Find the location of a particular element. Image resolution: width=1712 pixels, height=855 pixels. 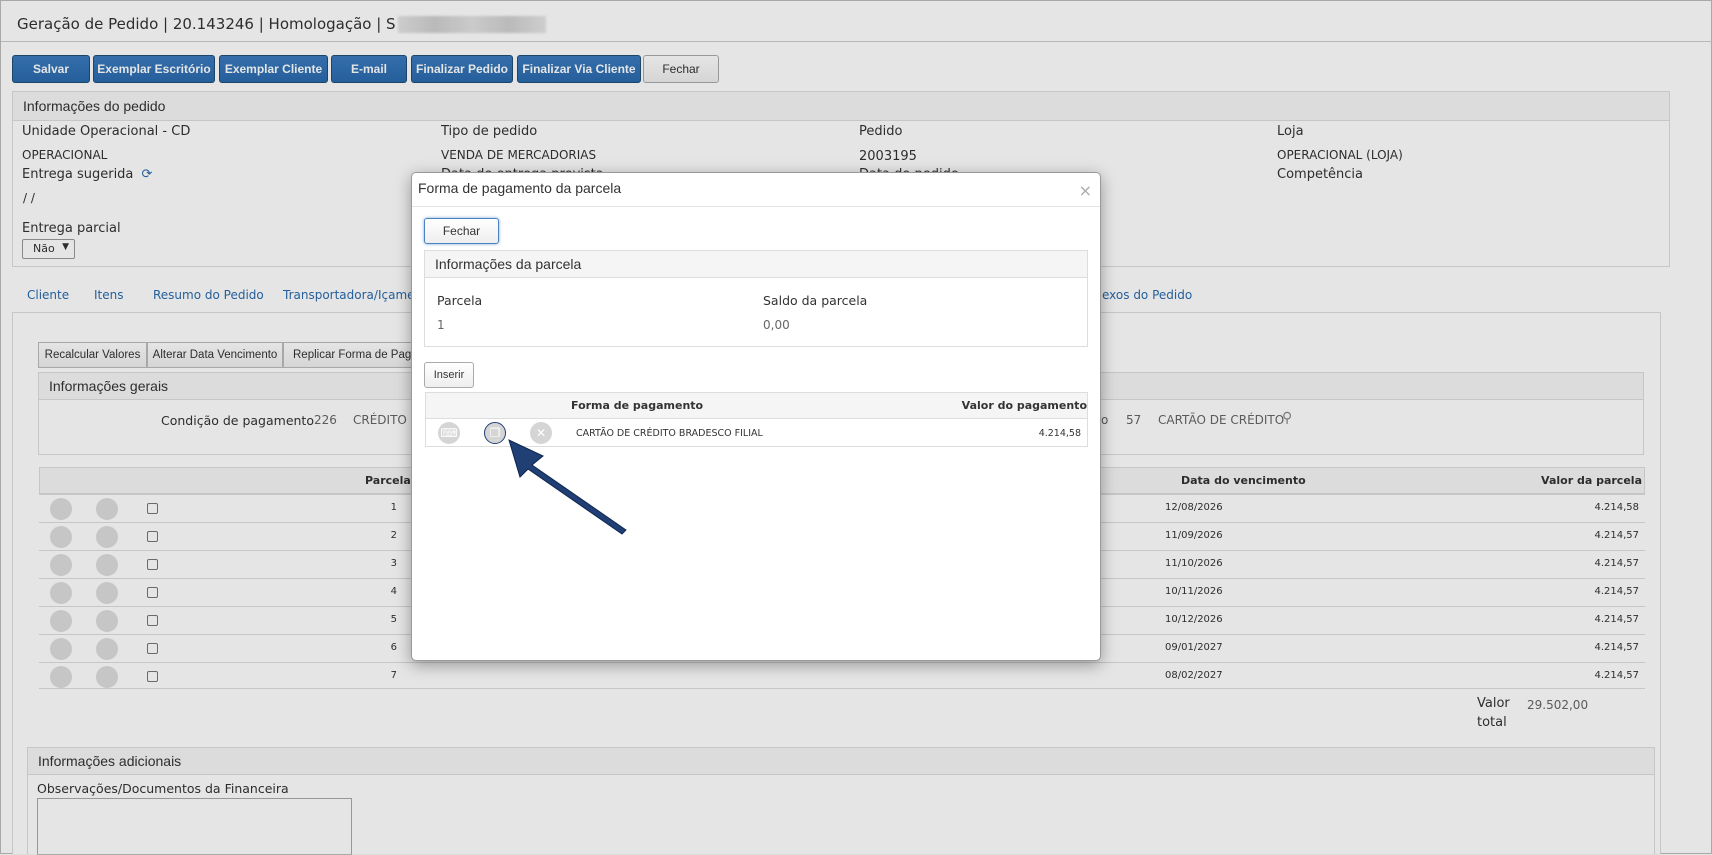

annotation-arrow is located at coordinates (567, 487).